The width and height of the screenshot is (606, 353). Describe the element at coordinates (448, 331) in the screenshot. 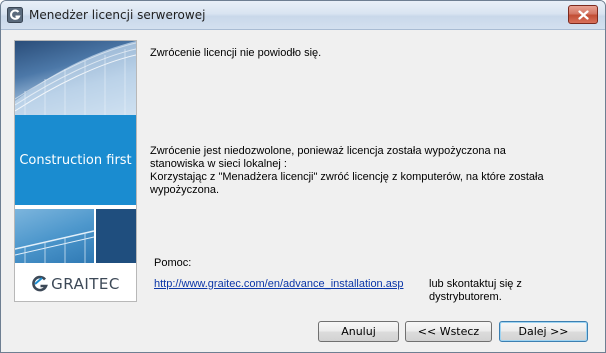

I see `back-button: << Wstecz` at that location.